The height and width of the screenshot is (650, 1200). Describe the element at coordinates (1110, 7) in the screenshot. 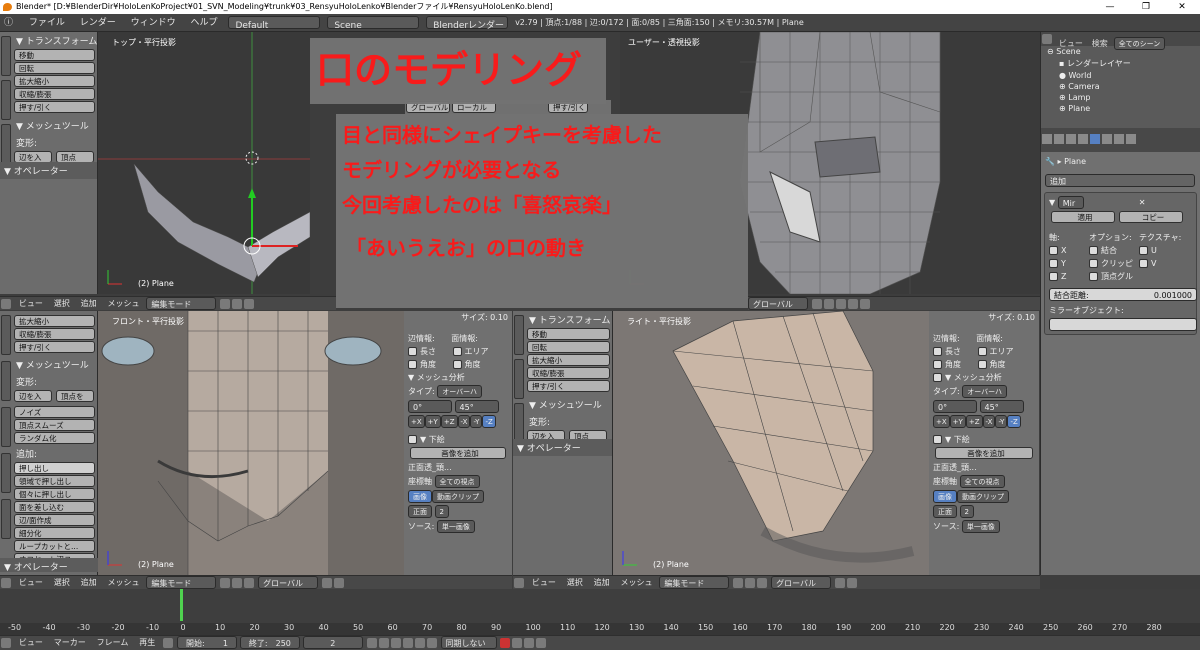

I see `minimize-button: —` at that location.